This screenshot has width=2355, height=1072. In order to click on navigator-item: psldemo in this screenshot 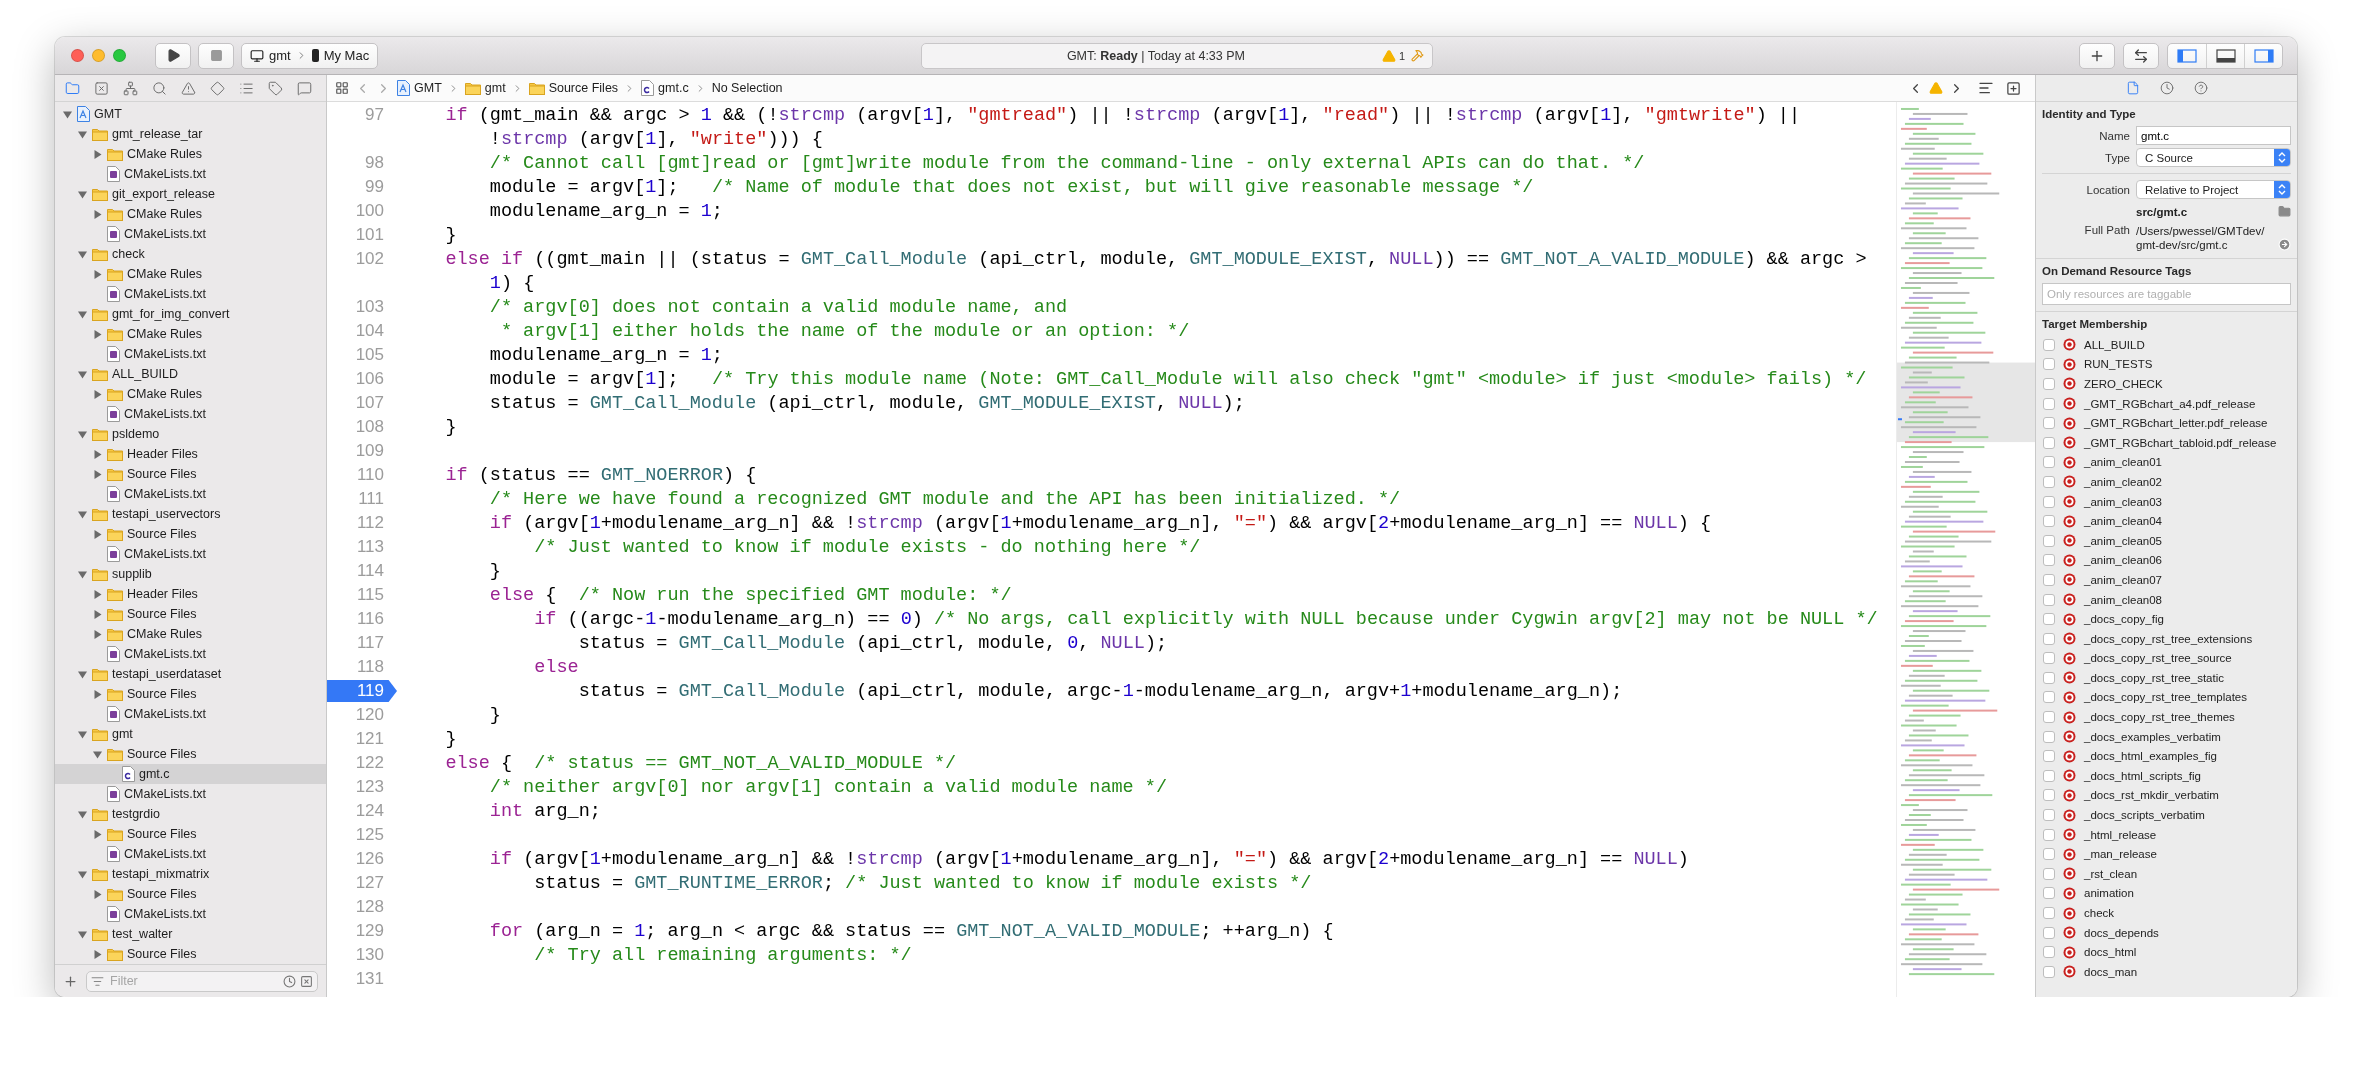, I will do `click(190, 434)`.